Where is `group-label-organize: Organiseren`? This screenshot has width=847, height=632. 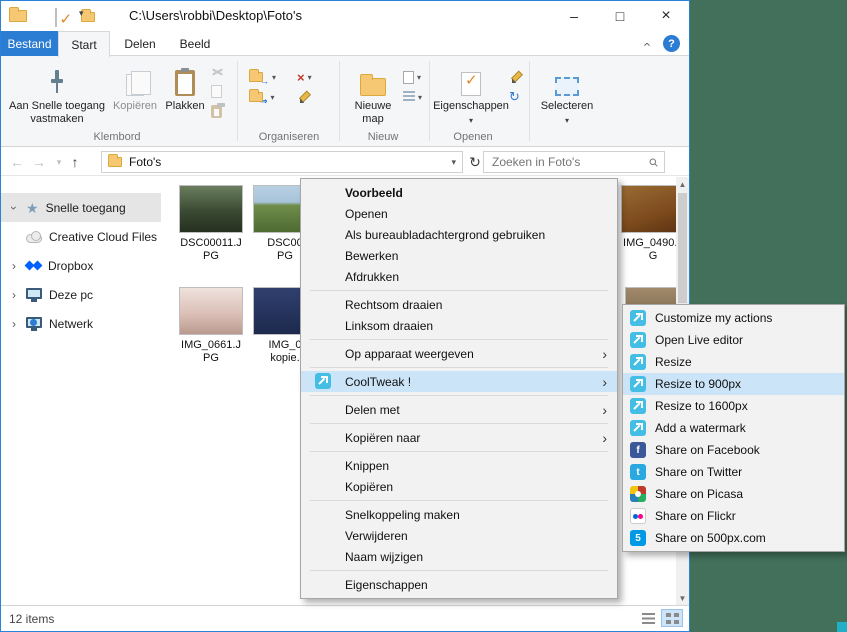
group-label-organize: Organiseren is located at coordinates (289, 137).